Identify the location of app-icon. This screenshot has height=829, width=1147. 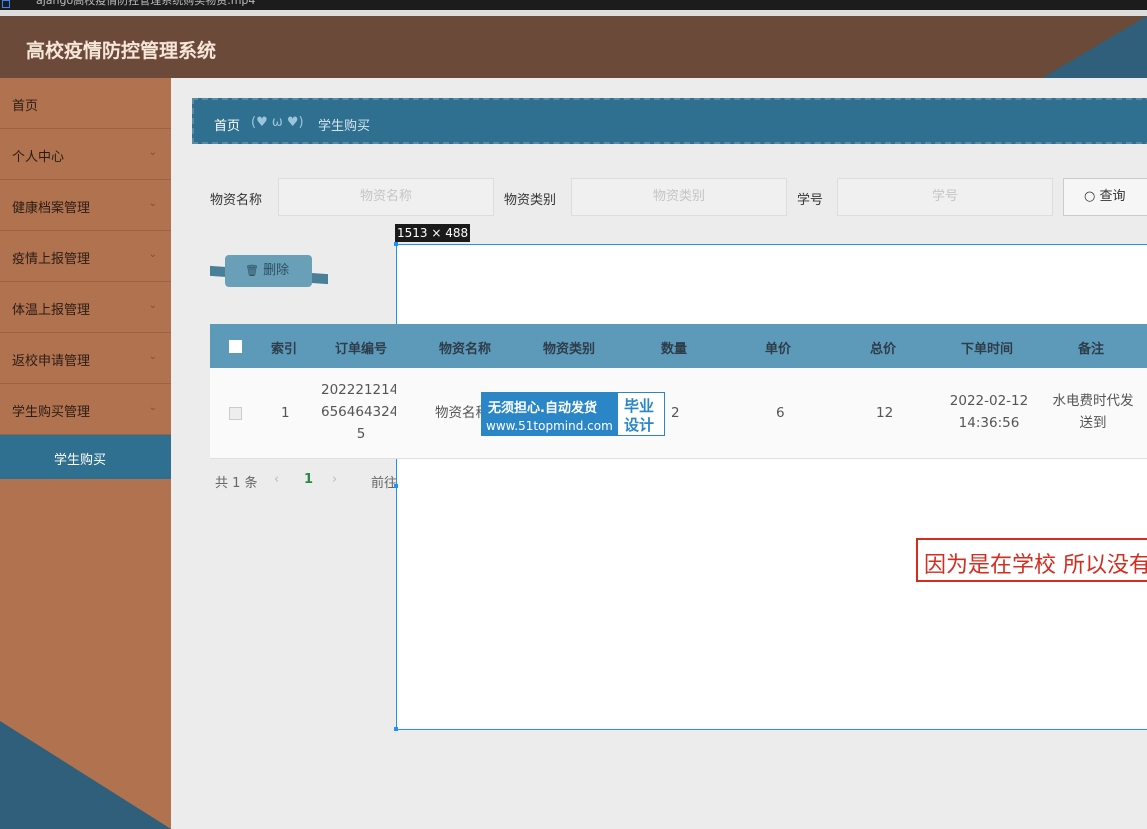
(6, 4).